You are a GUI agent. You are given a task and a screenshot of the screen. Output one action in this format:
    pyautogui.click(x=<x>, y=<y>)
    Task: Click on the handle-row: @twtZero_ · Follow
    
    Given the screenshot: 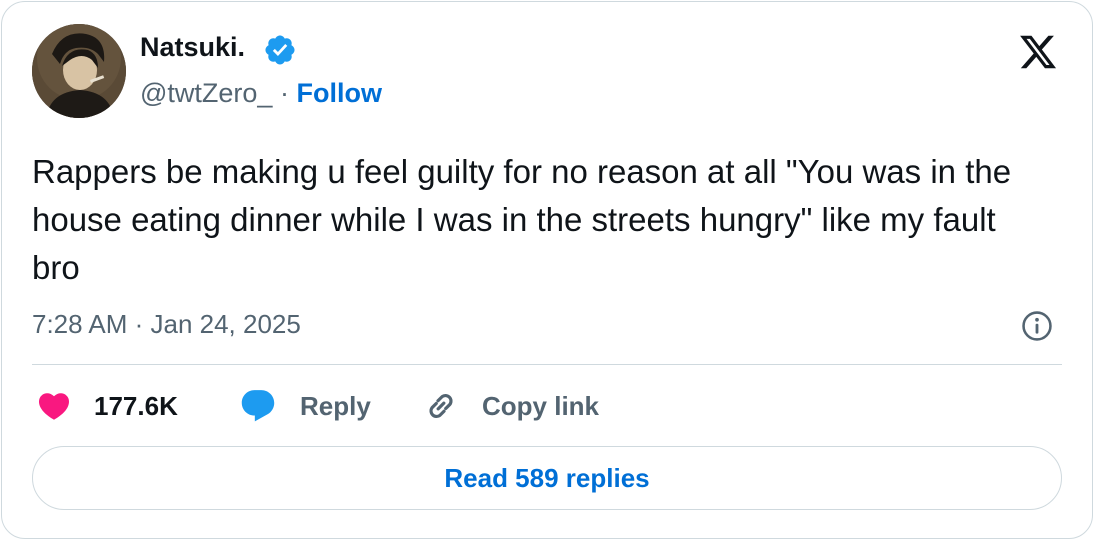 What is the action you would take?
    pyautogui.click(x=261, y=93)
    